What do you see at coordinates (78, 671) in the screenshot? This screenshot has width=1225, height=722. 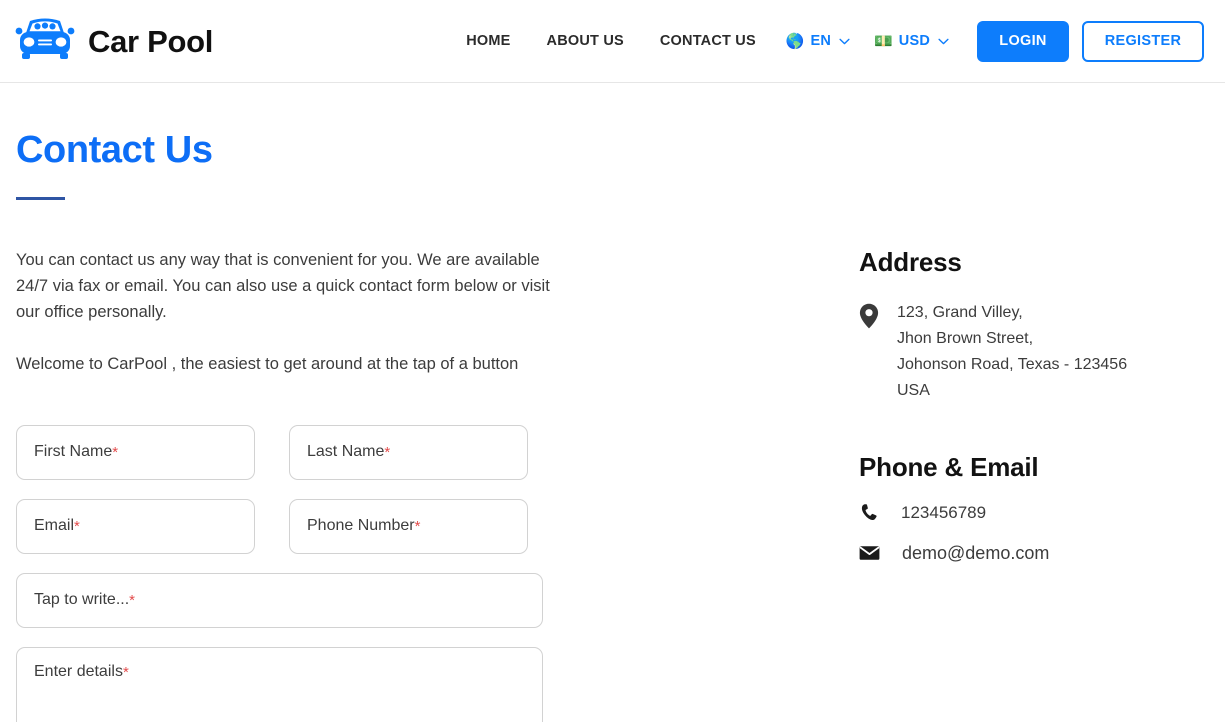 I see `details-placeholder: Enter details` at bounding box center [78, 671].